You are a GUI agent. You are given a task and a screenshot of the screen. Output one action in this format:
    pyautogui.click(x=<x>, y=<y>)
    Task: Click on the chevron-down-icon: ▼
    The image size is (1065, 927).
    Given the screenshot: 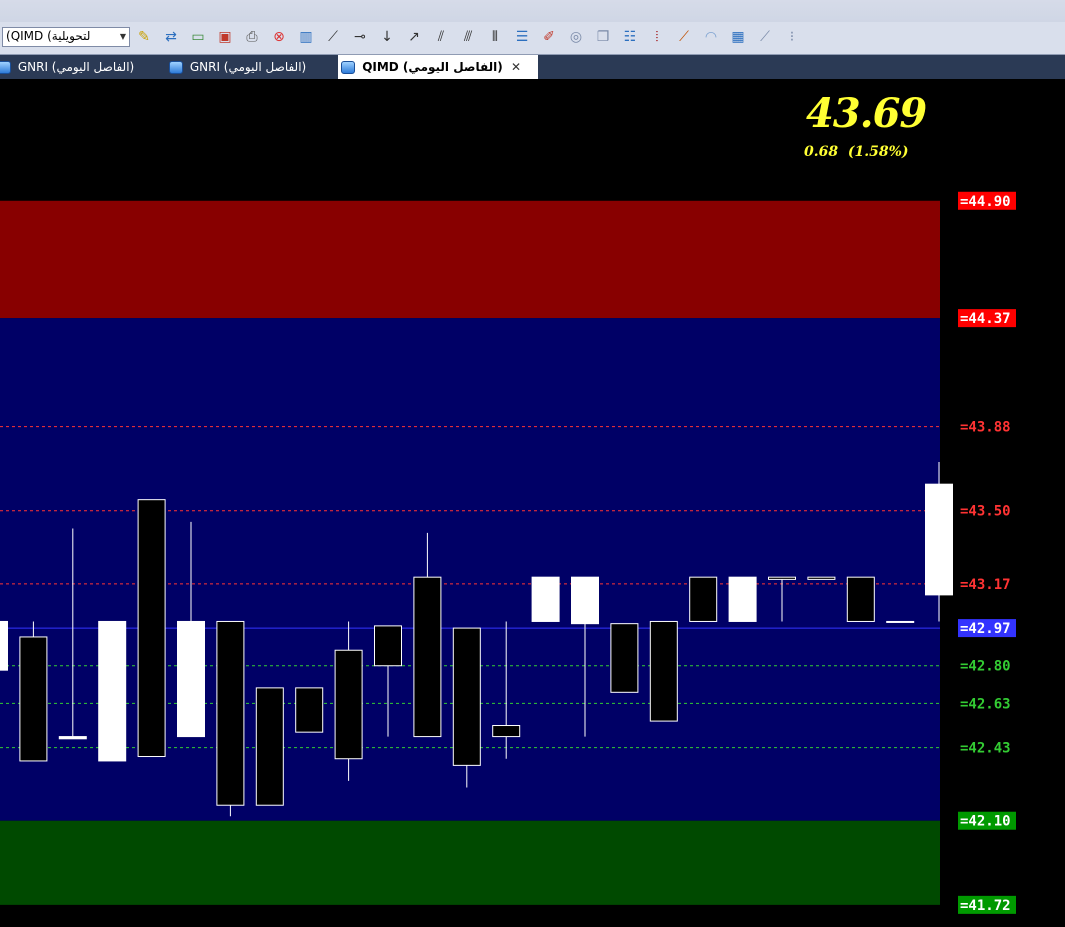 What is the action you would take?
    pyautogui.click(x=123, y=37)
    